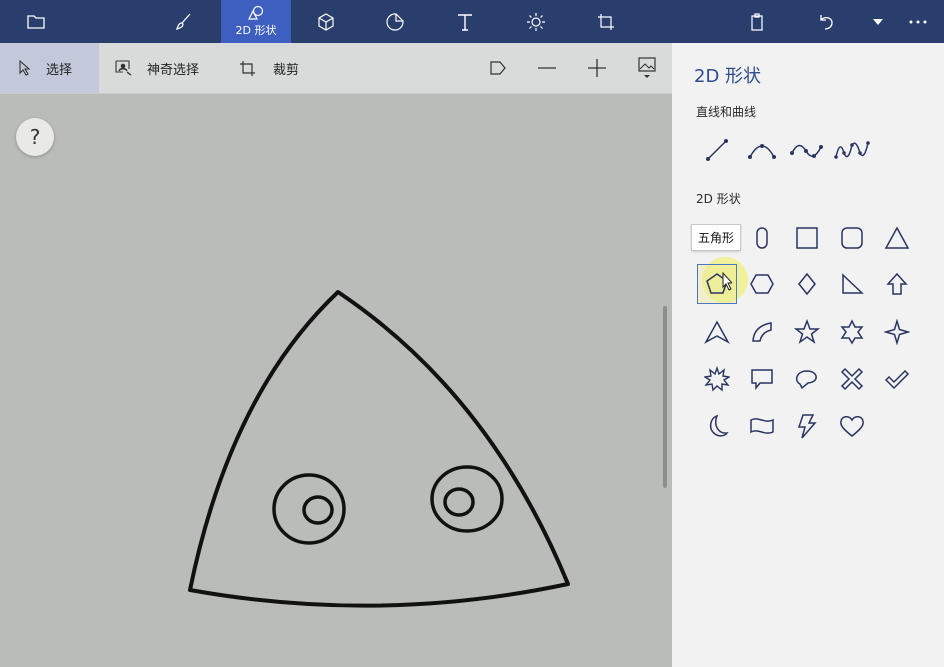  Describe the element at coordinates (25, 68) in the screenshot. I see `pointer-icon` at that location.